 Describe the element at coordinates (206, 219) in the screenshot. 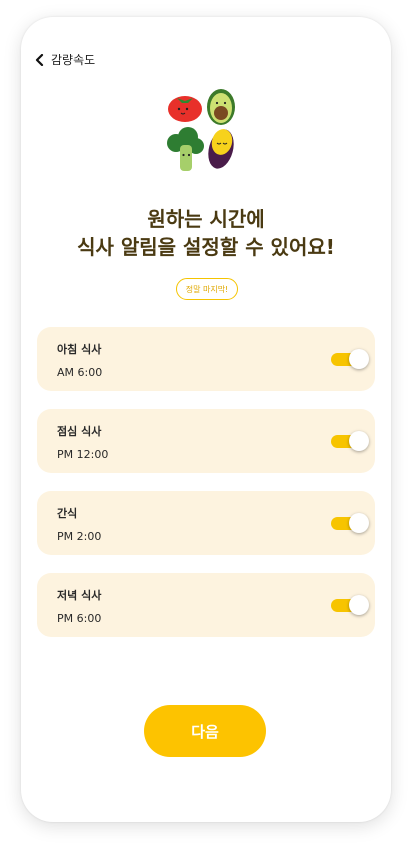

I see `headline-line-1: 원하는 시간에` at that location.